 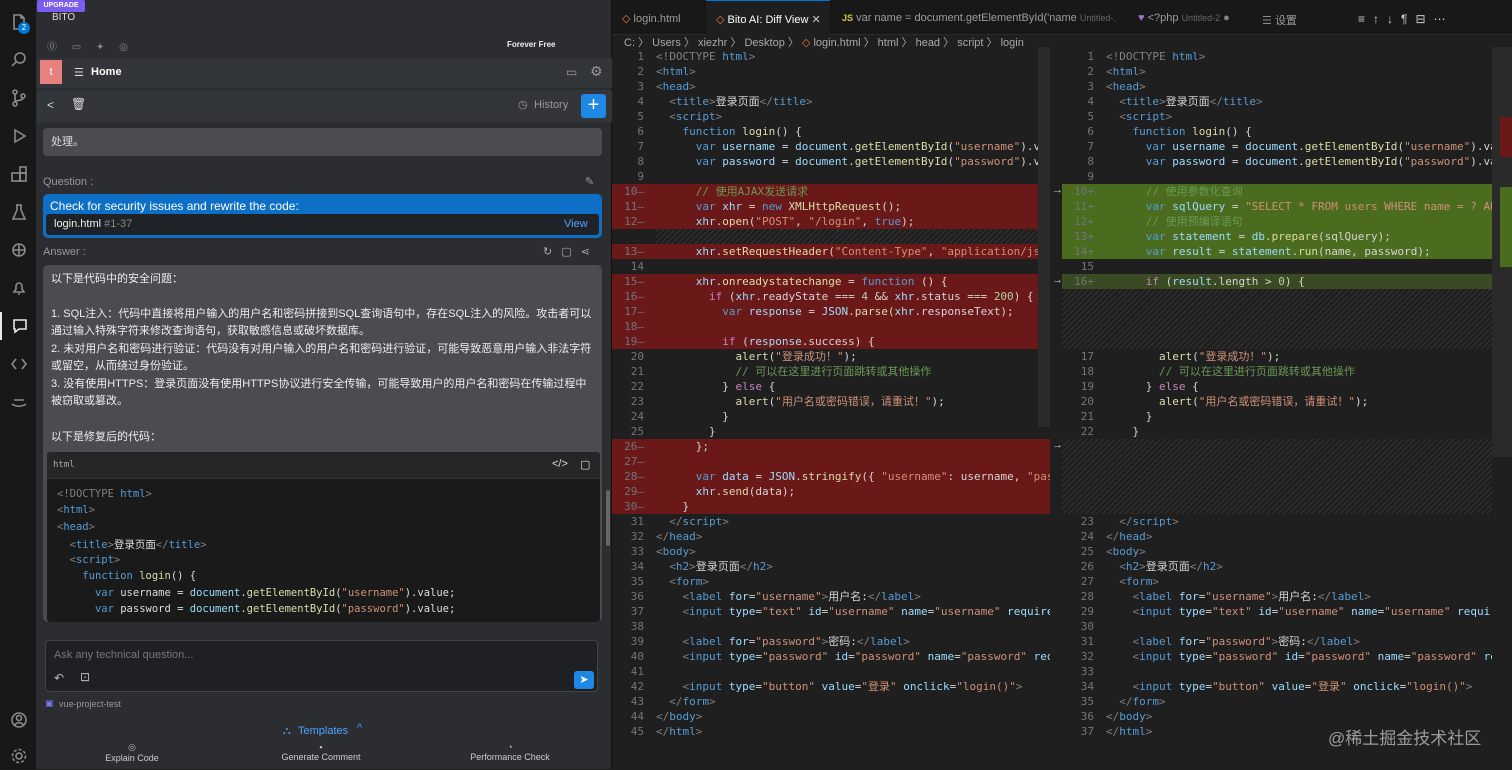 I want to click on original-scrollbar, so click(x=1044, y=237).